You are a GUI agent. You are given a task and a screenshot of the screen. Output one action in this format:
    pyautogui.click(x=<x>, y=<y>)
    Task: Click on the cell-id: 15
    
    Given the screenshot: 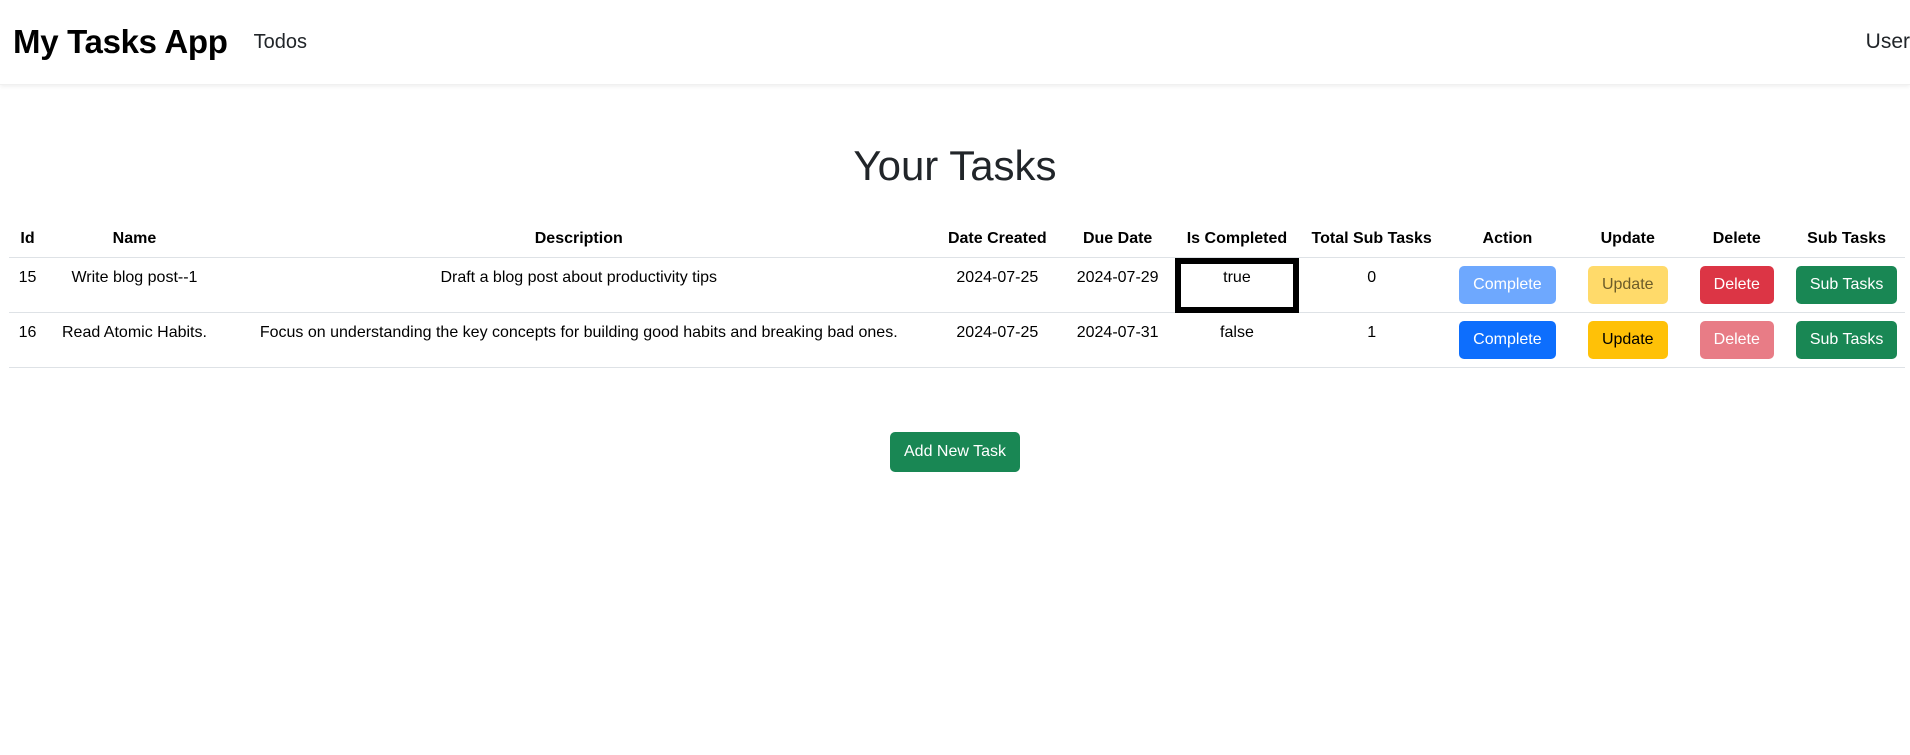 What is the action you would take?
    pyautogui.click(x=28, y=285)
    